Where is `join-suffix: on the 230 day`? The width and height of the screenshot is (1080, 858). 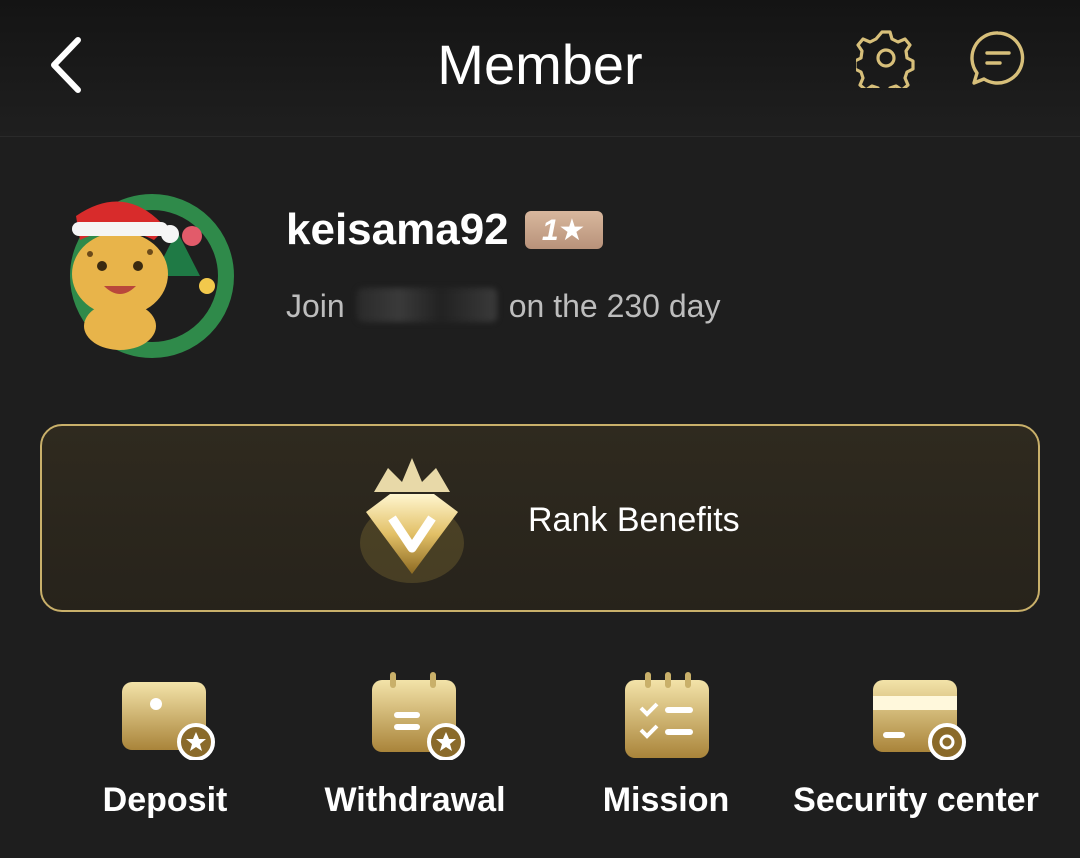
join-suffix: on the 230 day is located at coordinates (614, 306).